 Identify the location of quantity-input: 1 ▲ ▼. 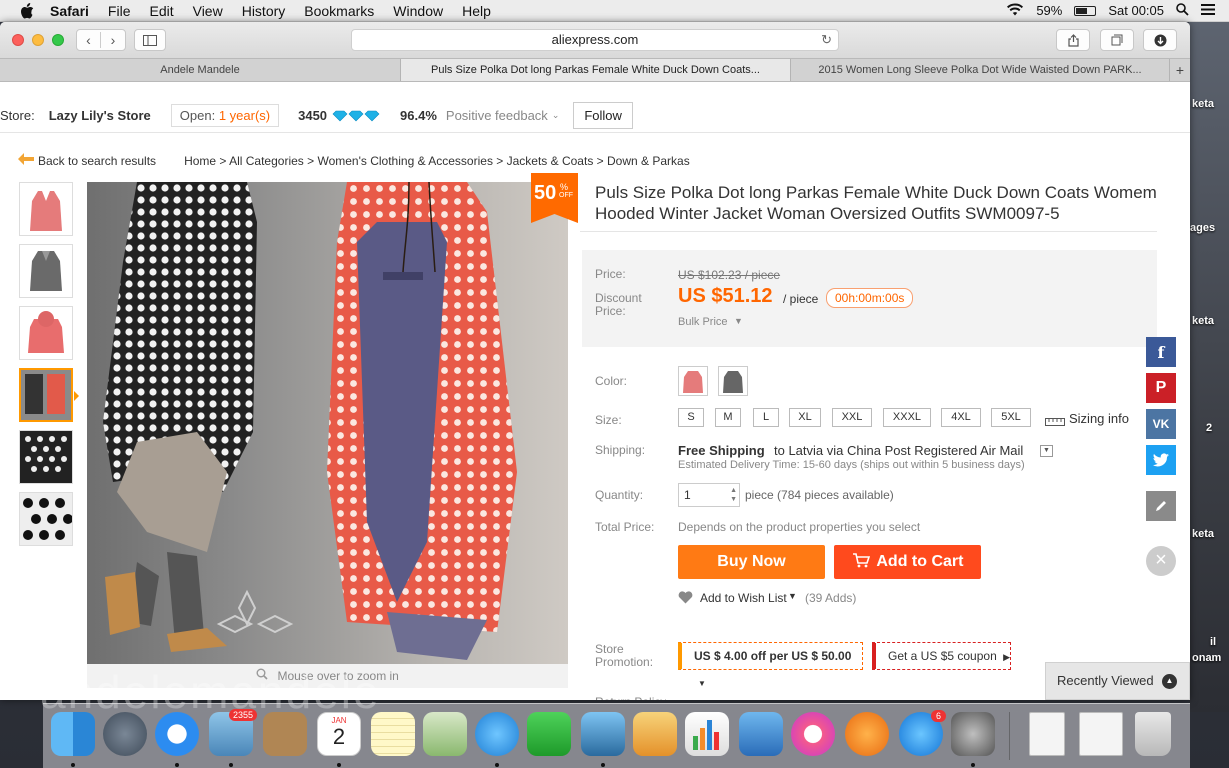
(709, 495).